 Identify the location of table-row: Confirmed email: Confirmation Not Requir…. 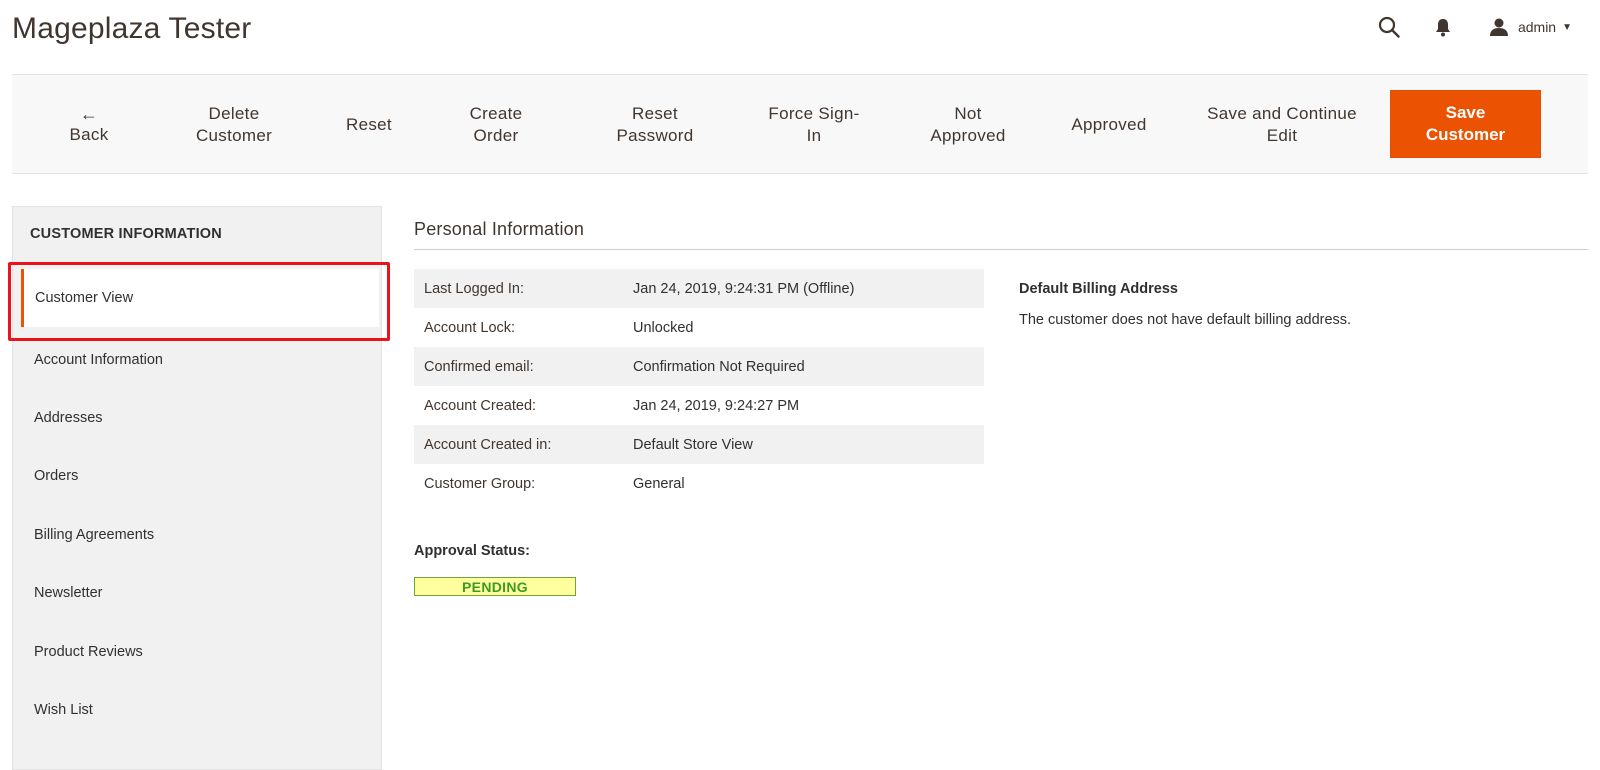
(699, 366).